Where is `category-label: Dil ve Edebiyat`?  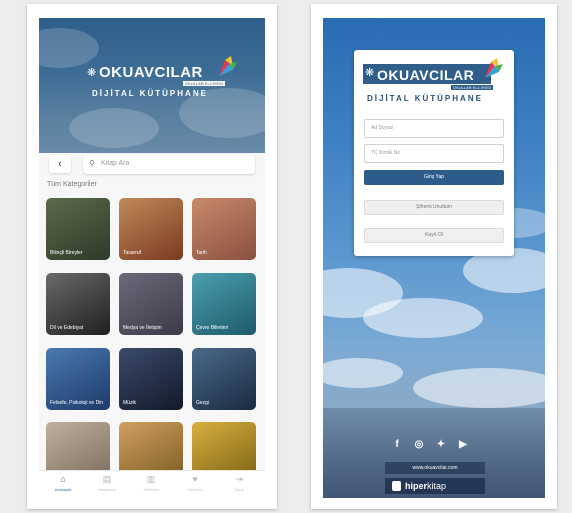 category-label: Dil ve Edebiyat is located at coordinates (67, 328).